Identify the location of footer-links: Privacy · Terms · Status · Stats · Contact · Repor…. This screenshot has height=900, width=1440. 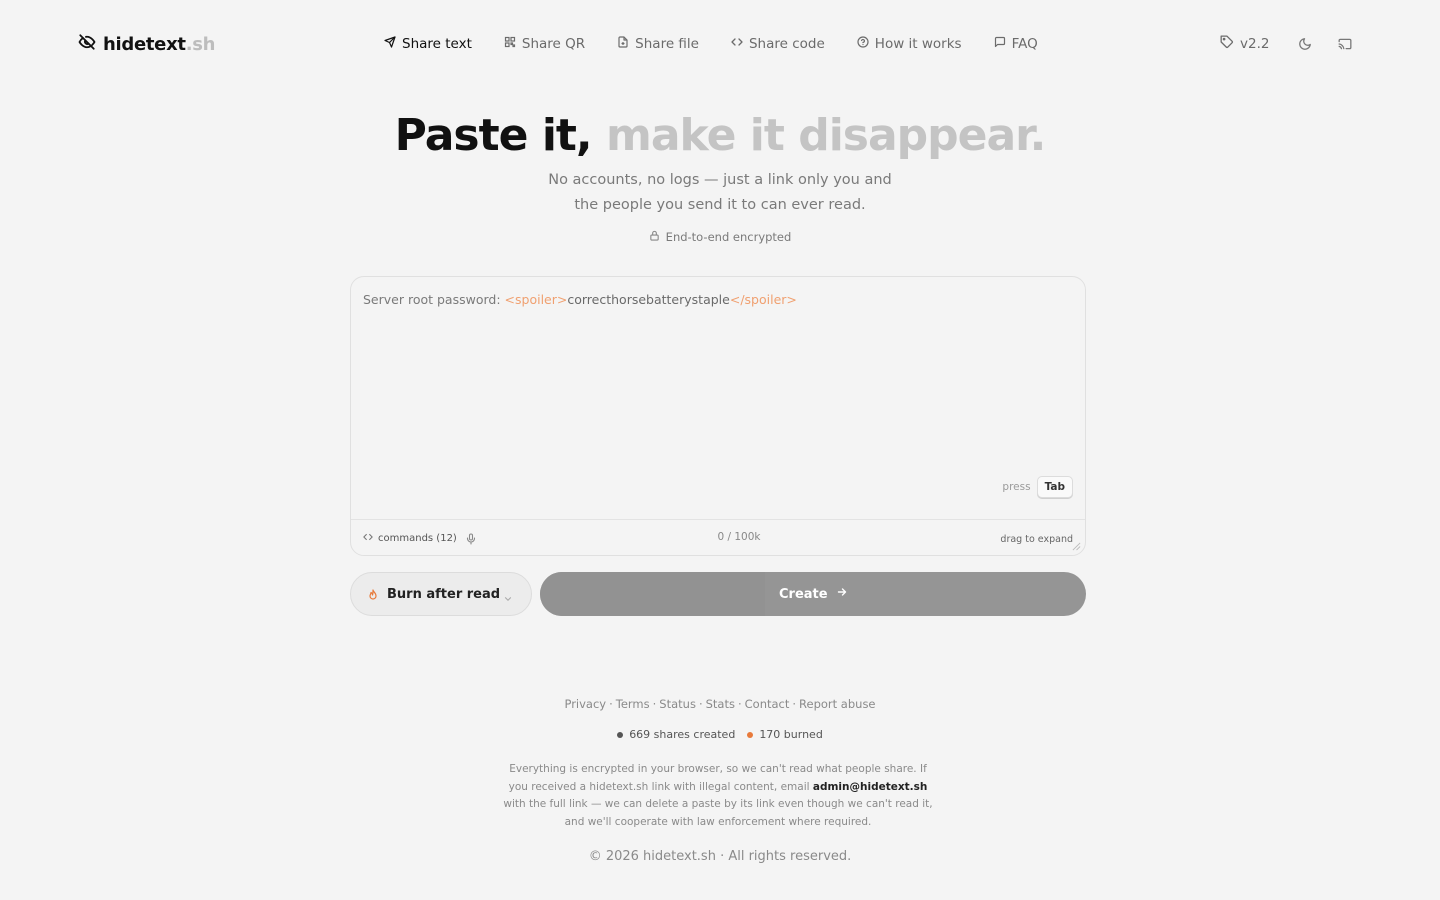
(720, 704).